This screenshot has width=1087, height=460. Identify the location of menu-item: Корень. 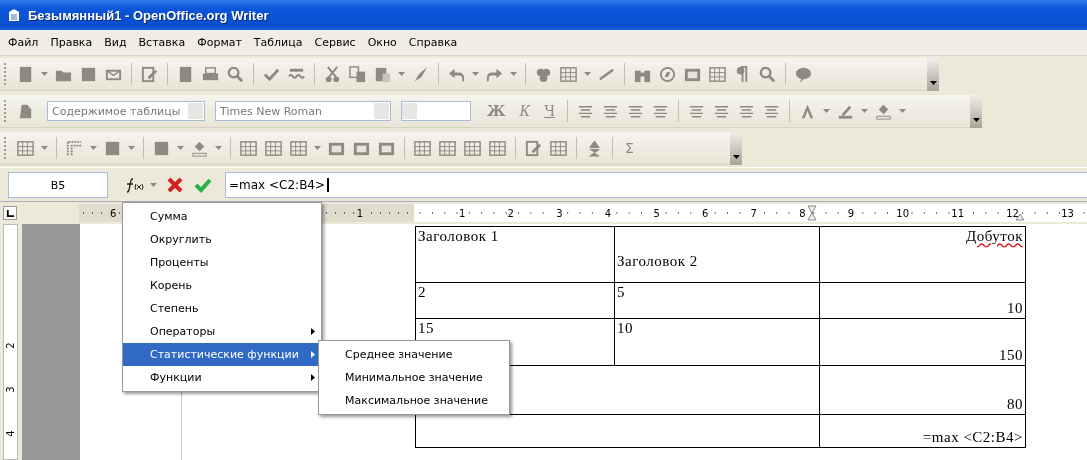
(222, 285).